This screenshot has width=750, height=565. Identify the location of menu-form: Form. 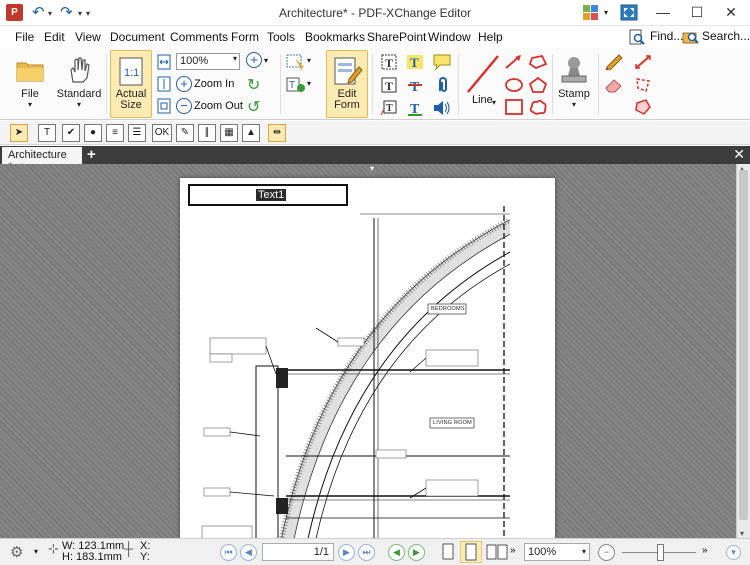
(245, 37).